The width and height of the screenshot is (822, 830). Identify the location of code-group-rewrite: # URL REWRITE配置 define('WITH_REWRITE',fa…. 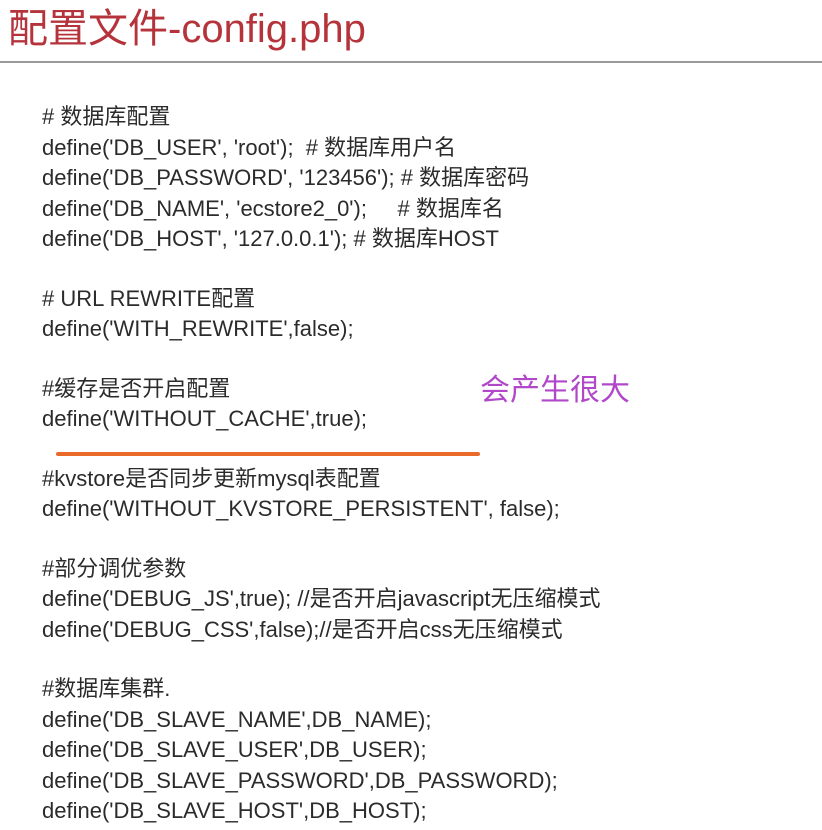
(427, 314).